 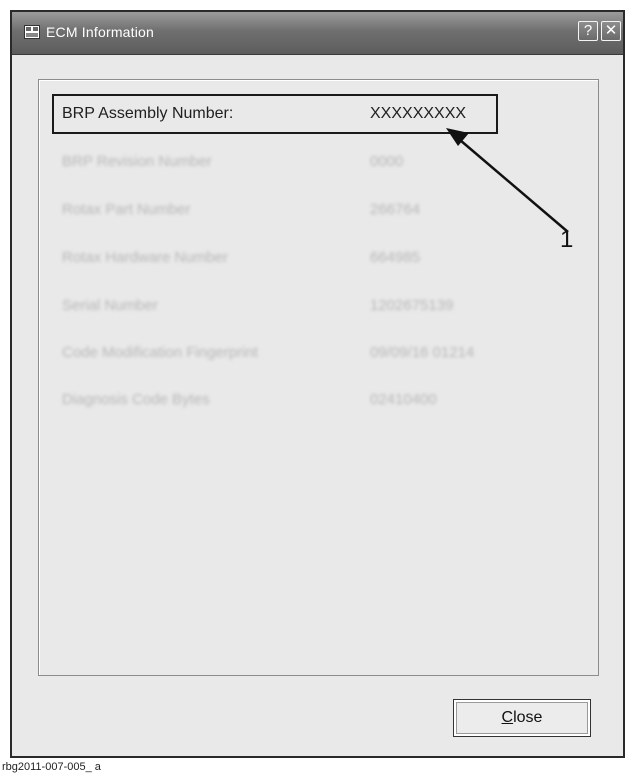 What do you see at coordinates (100, 32) in the screenshot?
I see `window-title: ECM Information` at bounding box center [100, 32].